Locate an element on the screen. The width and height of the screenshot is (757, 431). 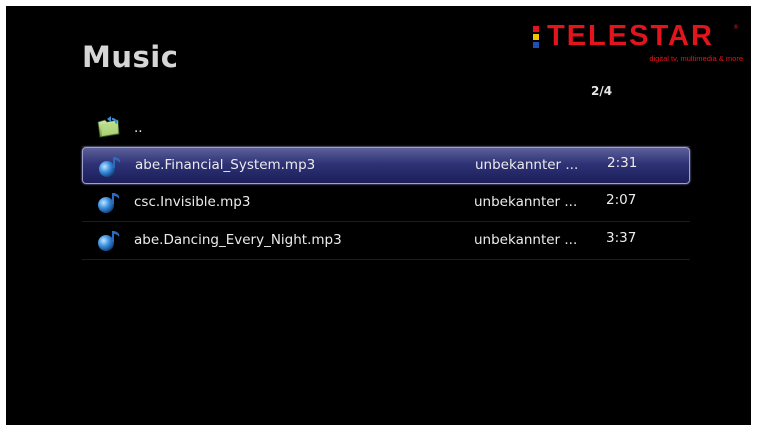
track-duration: 2:07 is located at coordinates (621, 200).